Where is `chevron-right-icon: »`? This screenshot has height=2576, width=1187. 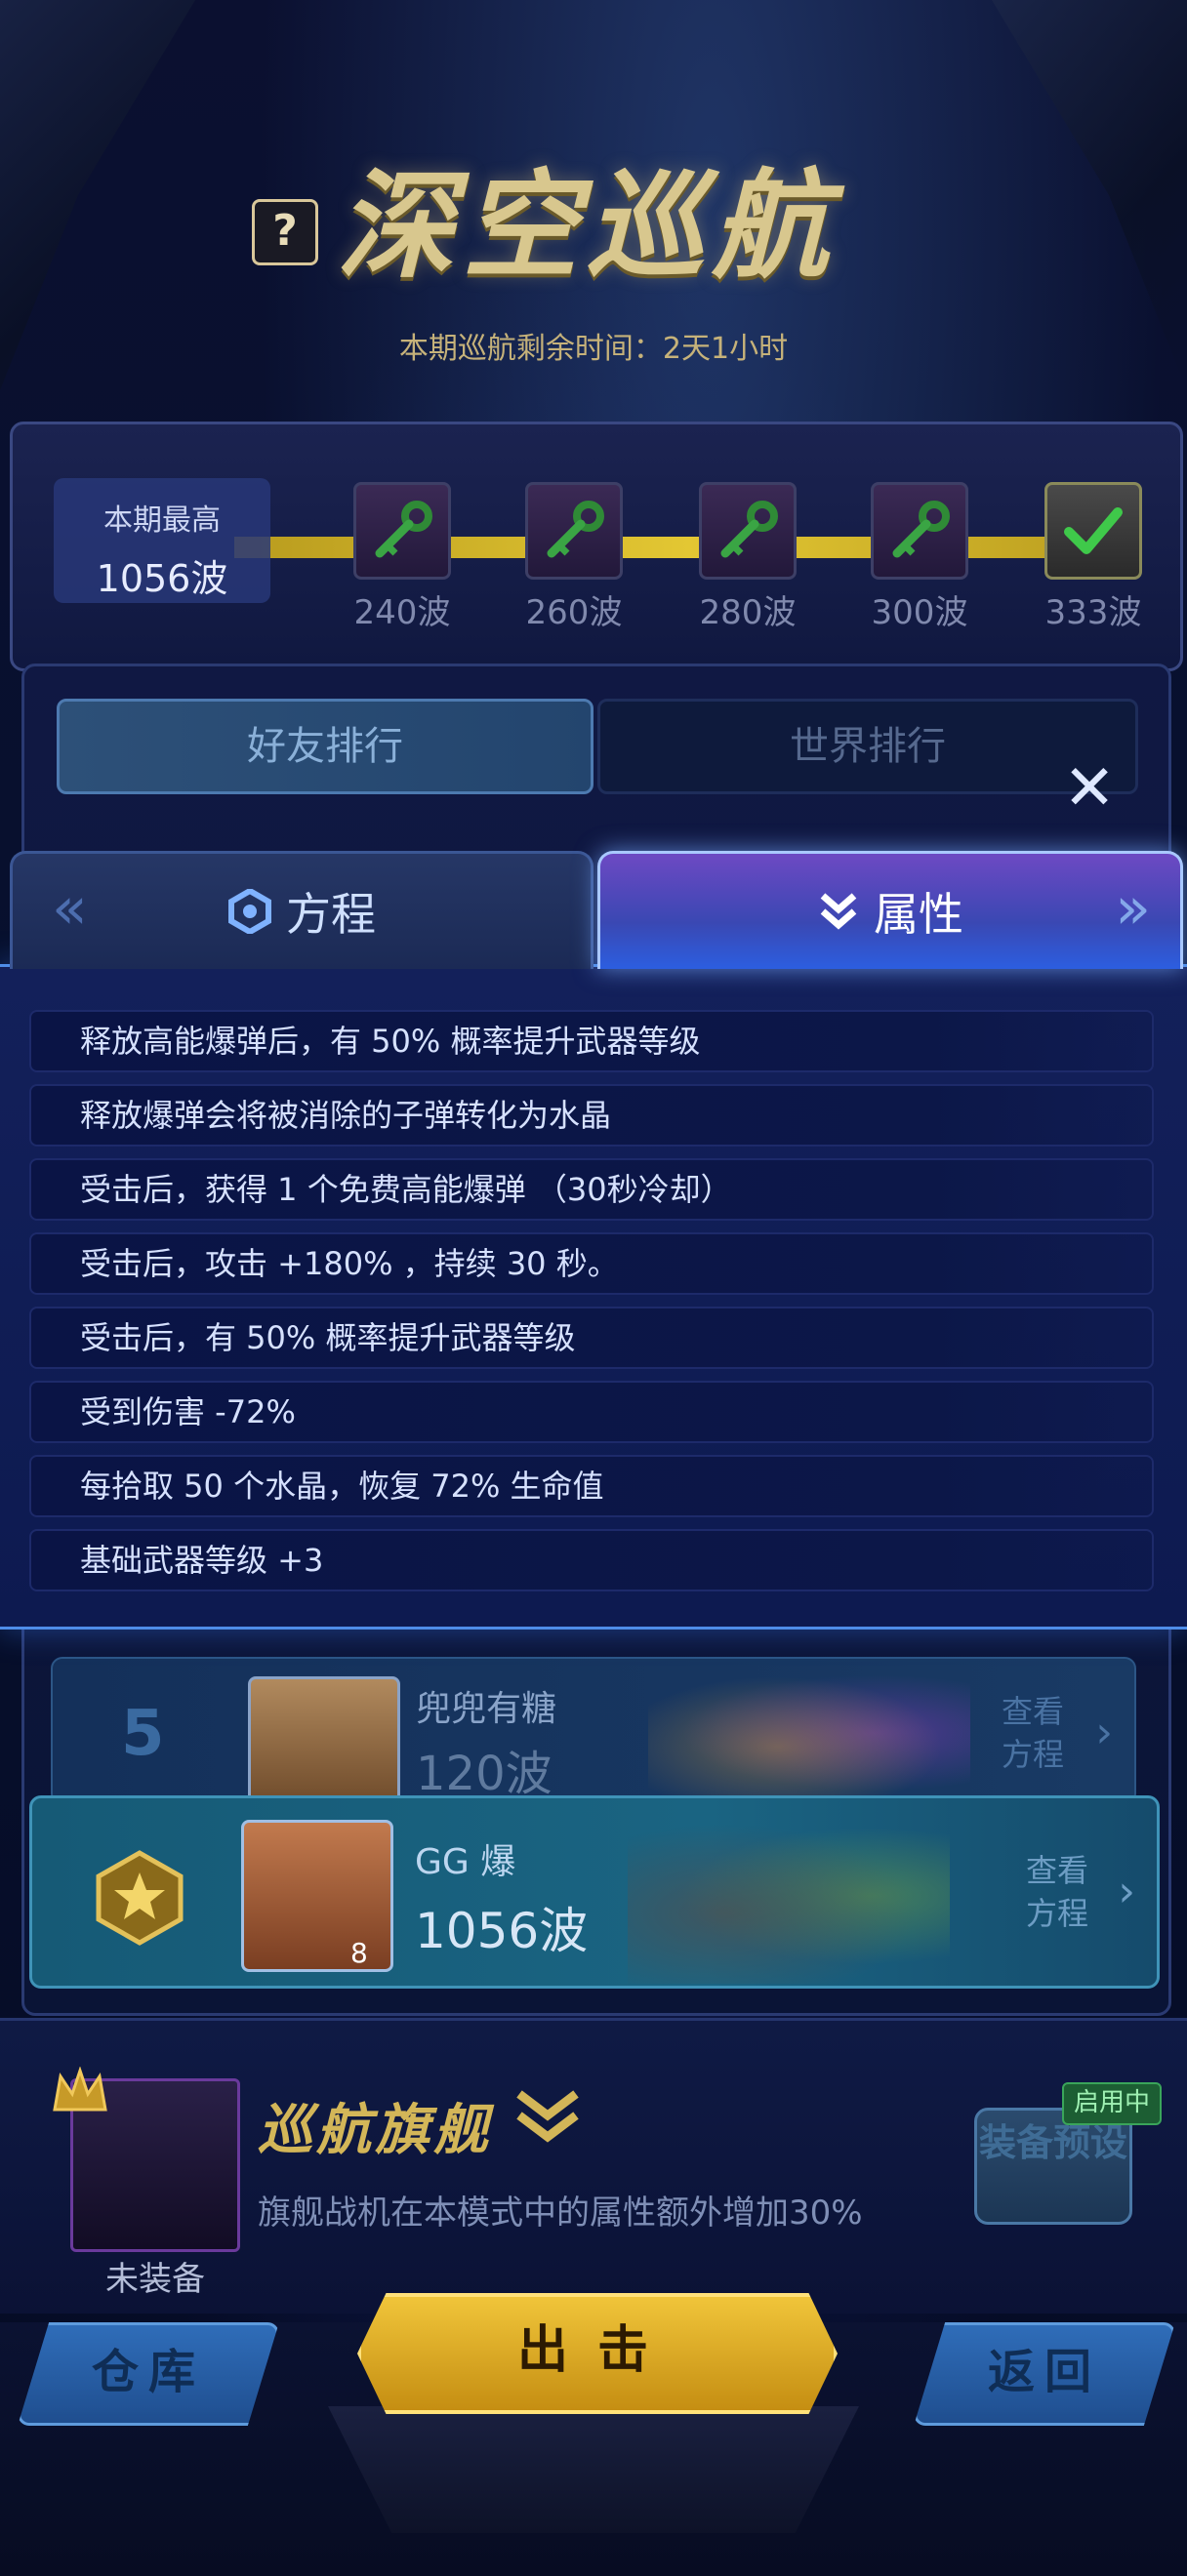
chevron-right-icon: » is located at coordinates (1133, 908).